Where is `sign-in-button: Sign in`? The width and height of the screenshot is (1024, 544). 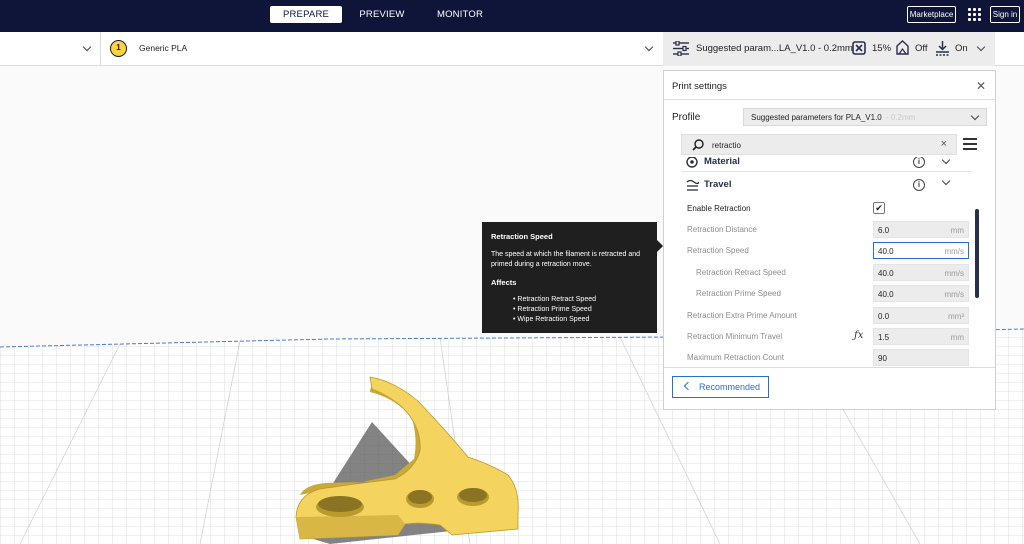 sign-in-button: Sign in is located at coordinates (1005, 14).